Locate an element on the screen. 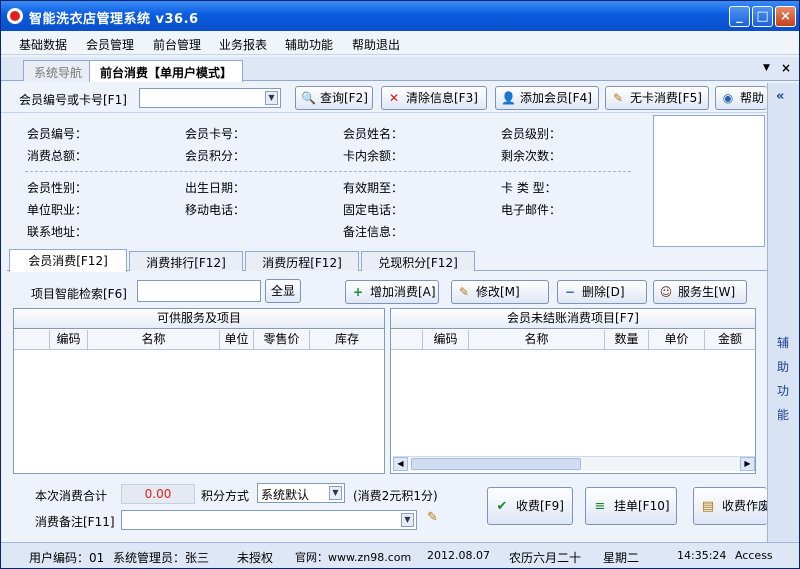  info-divider is located at coordinates (328, 171).